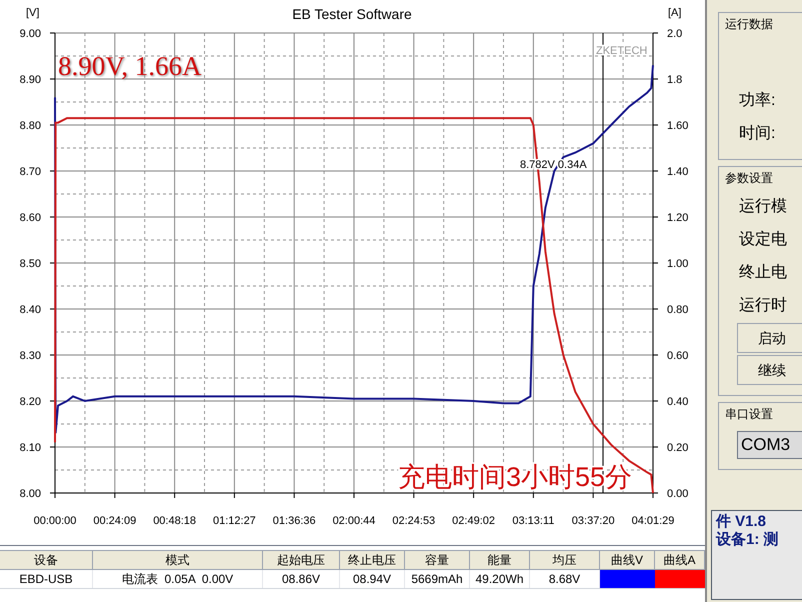 This screenshot has height=602, width=802. I want to click on info-line: 设备1: 测, so click(748, 540).